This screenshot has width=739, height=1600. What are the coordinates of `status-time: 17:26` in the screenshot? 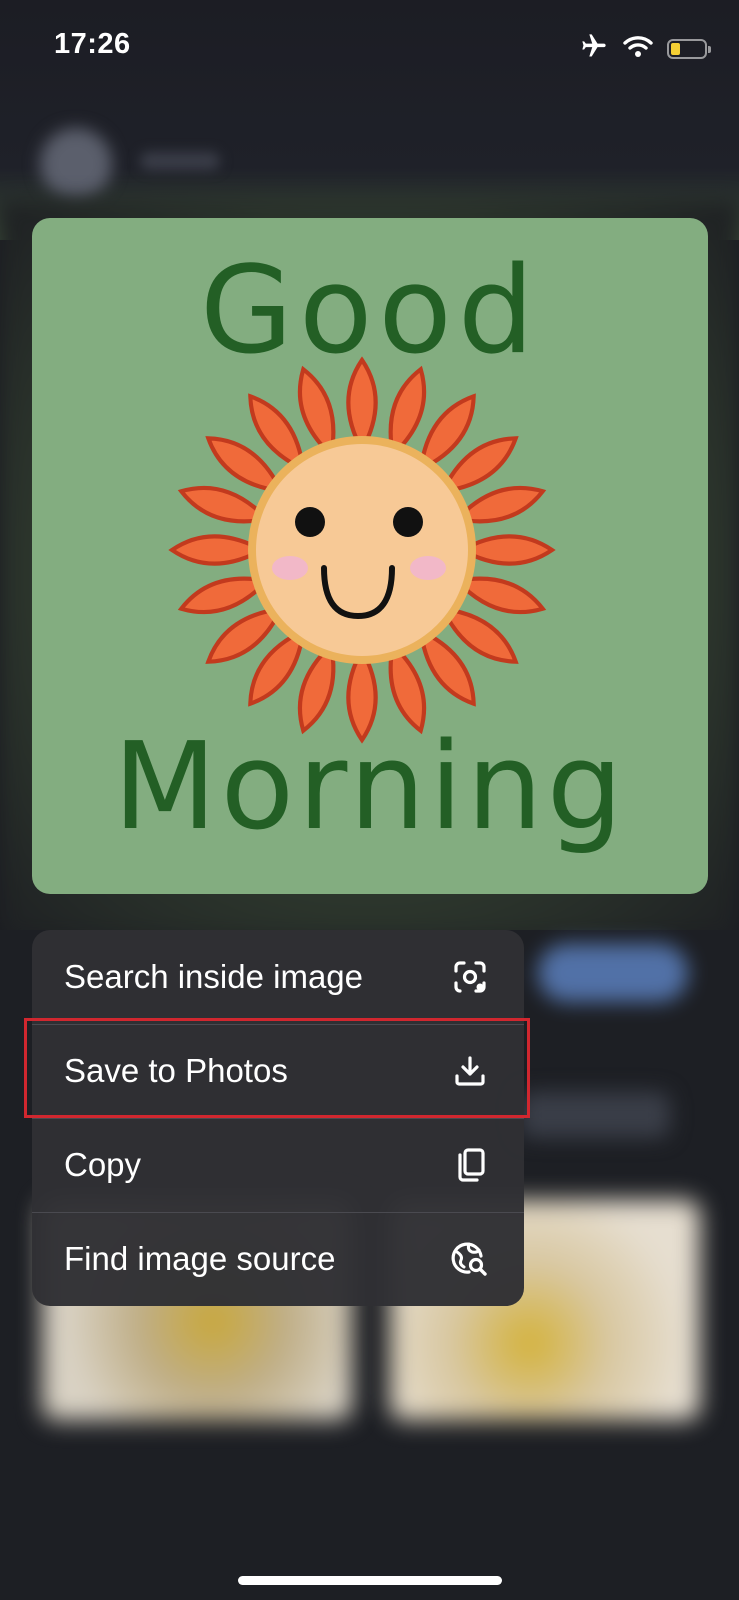 It's located at (92, 44).